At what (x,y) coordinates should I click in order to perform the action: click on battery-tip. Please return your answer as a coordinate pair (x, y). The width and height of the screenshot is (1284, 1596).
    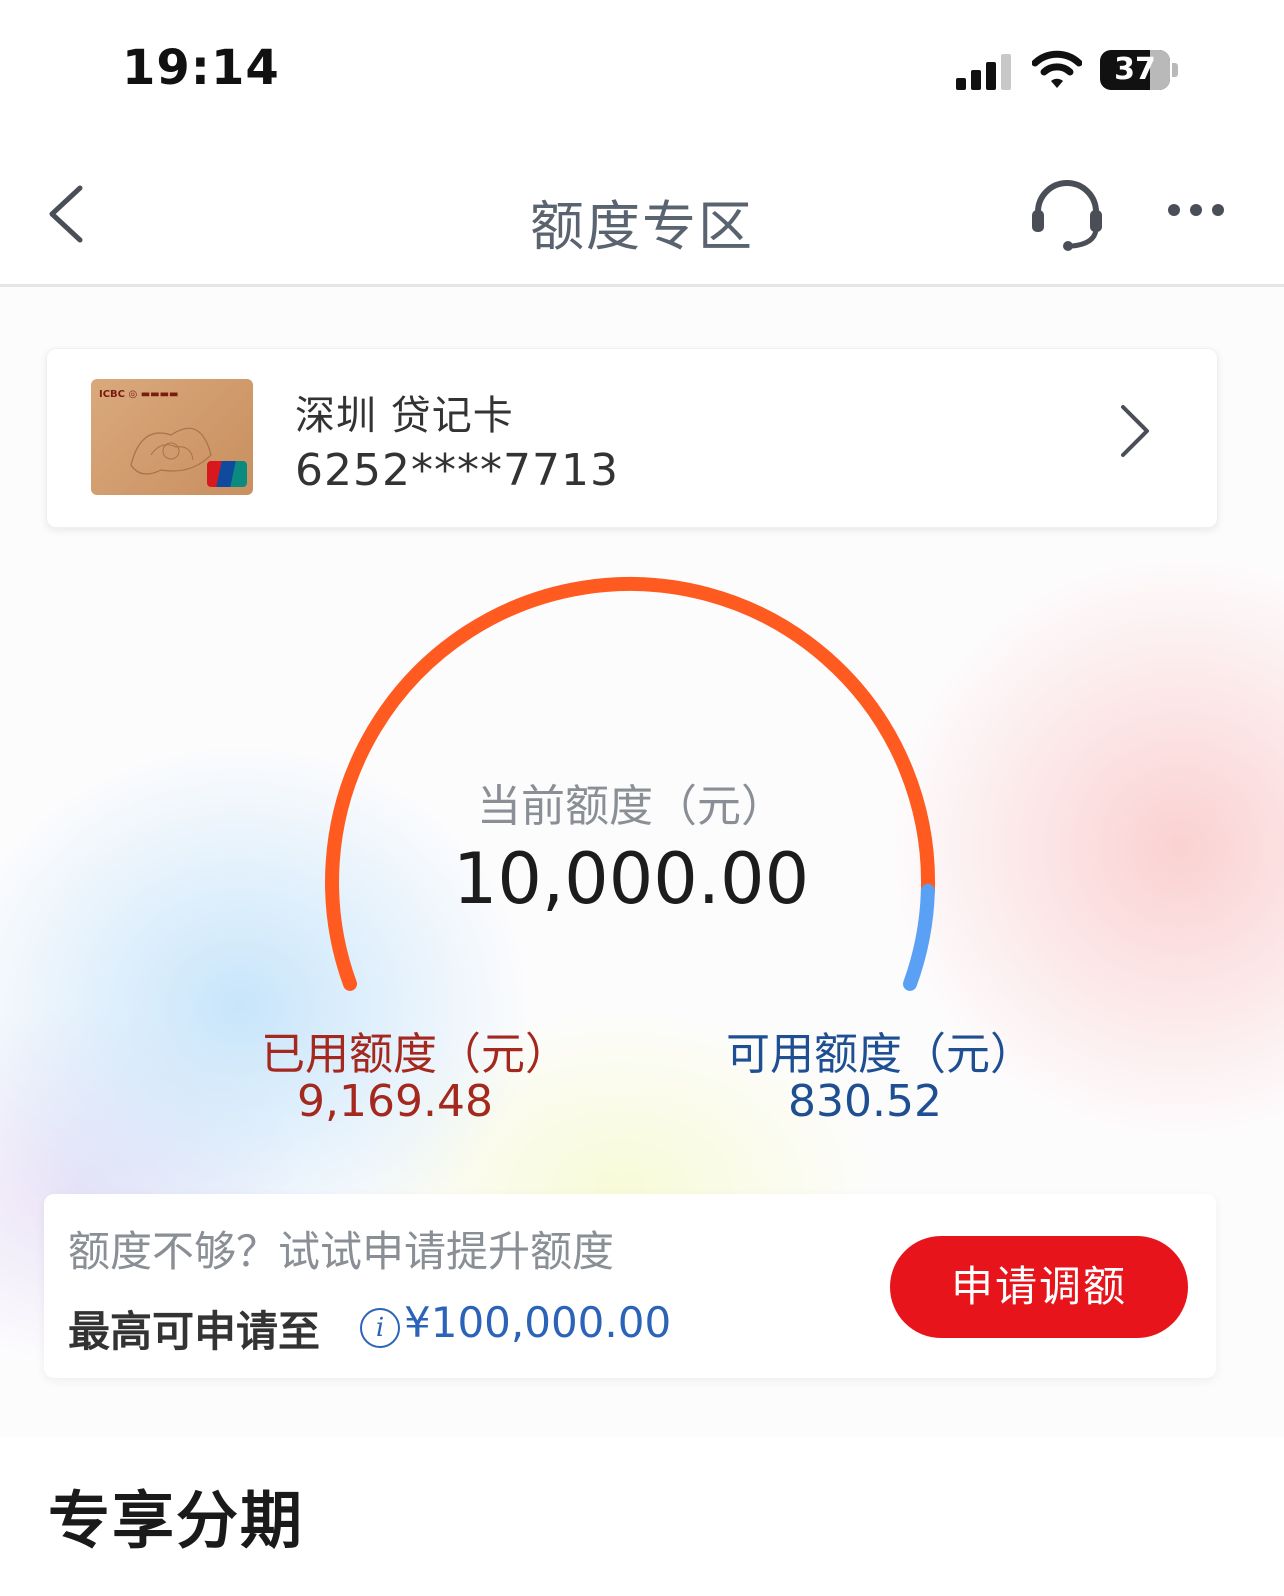
    Looking at the image, I should click on (1175, 70).